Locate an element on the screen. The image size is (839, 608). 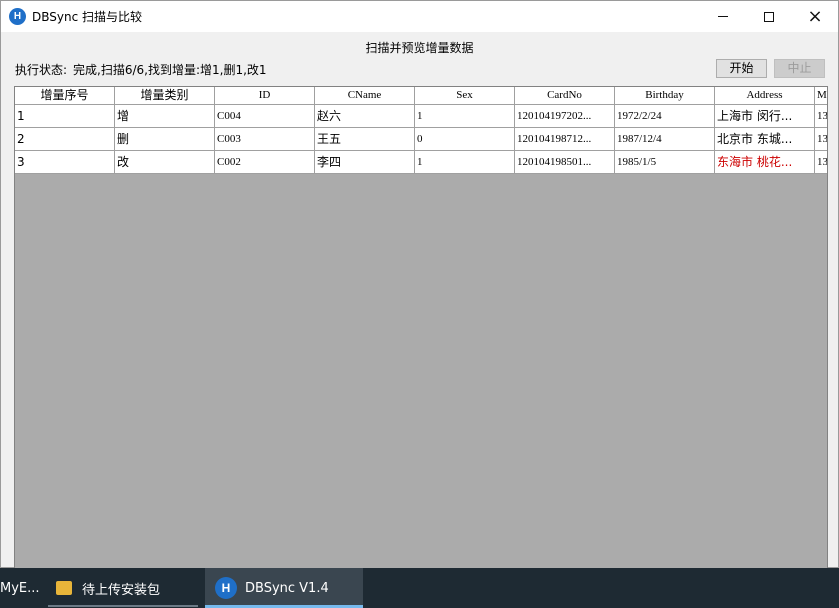
cell-type: 增 is located at coordinates (165, 116).